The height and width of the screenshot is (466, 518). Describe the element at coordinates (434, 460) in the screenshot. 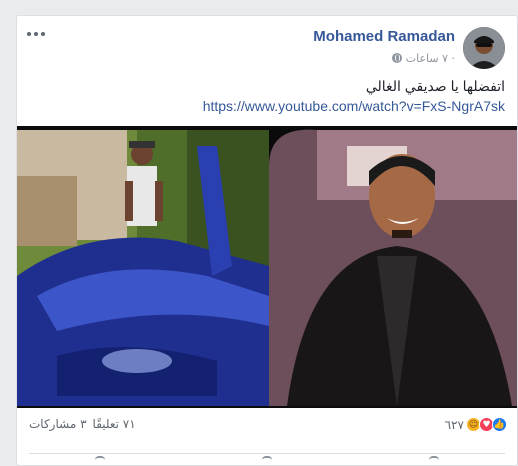

I see `like-button` at that location.